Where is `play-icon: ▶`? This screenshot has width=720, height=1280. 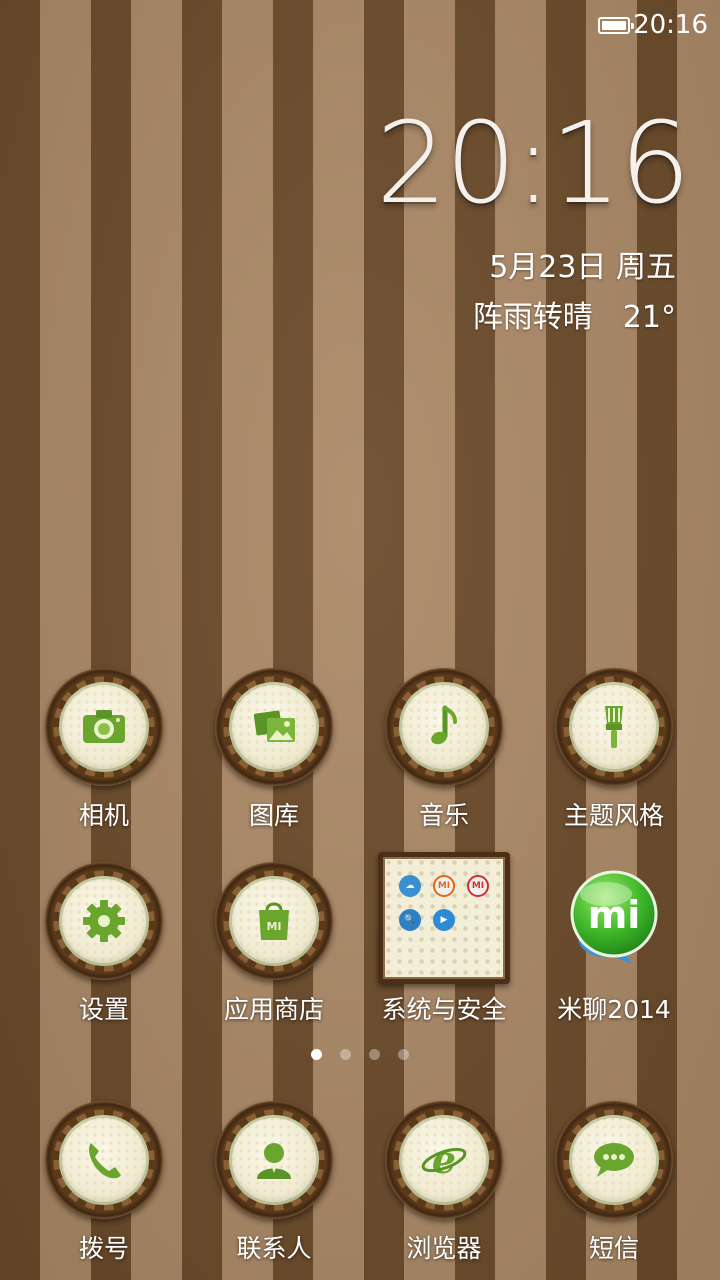 play-icon: ▶ is located at coordinates (444, 920).